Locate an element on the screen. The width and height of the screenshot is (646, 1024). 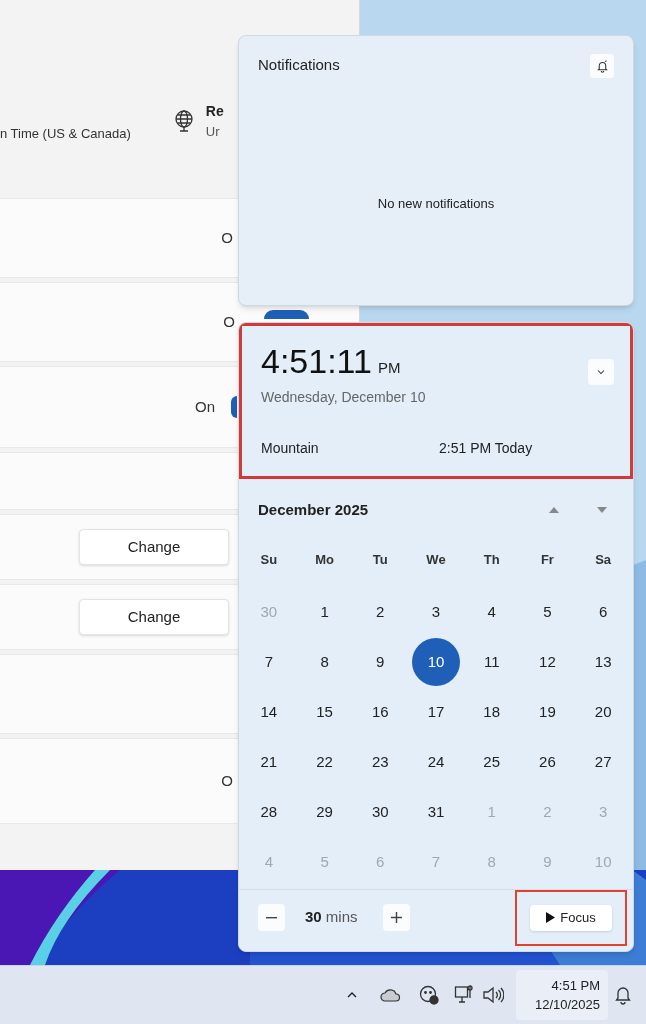
clock-ampm: PM is located at coordinates (389, 368).